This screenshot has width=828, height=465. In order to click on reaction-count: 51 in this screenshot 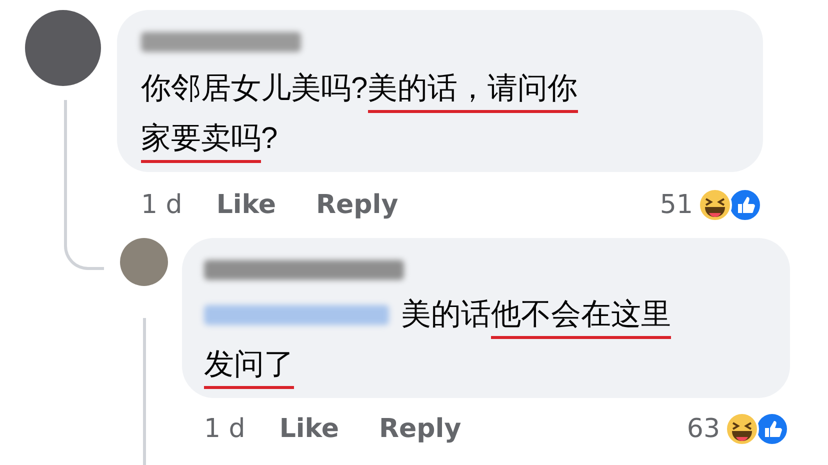, I will do `click(676, 205)`.